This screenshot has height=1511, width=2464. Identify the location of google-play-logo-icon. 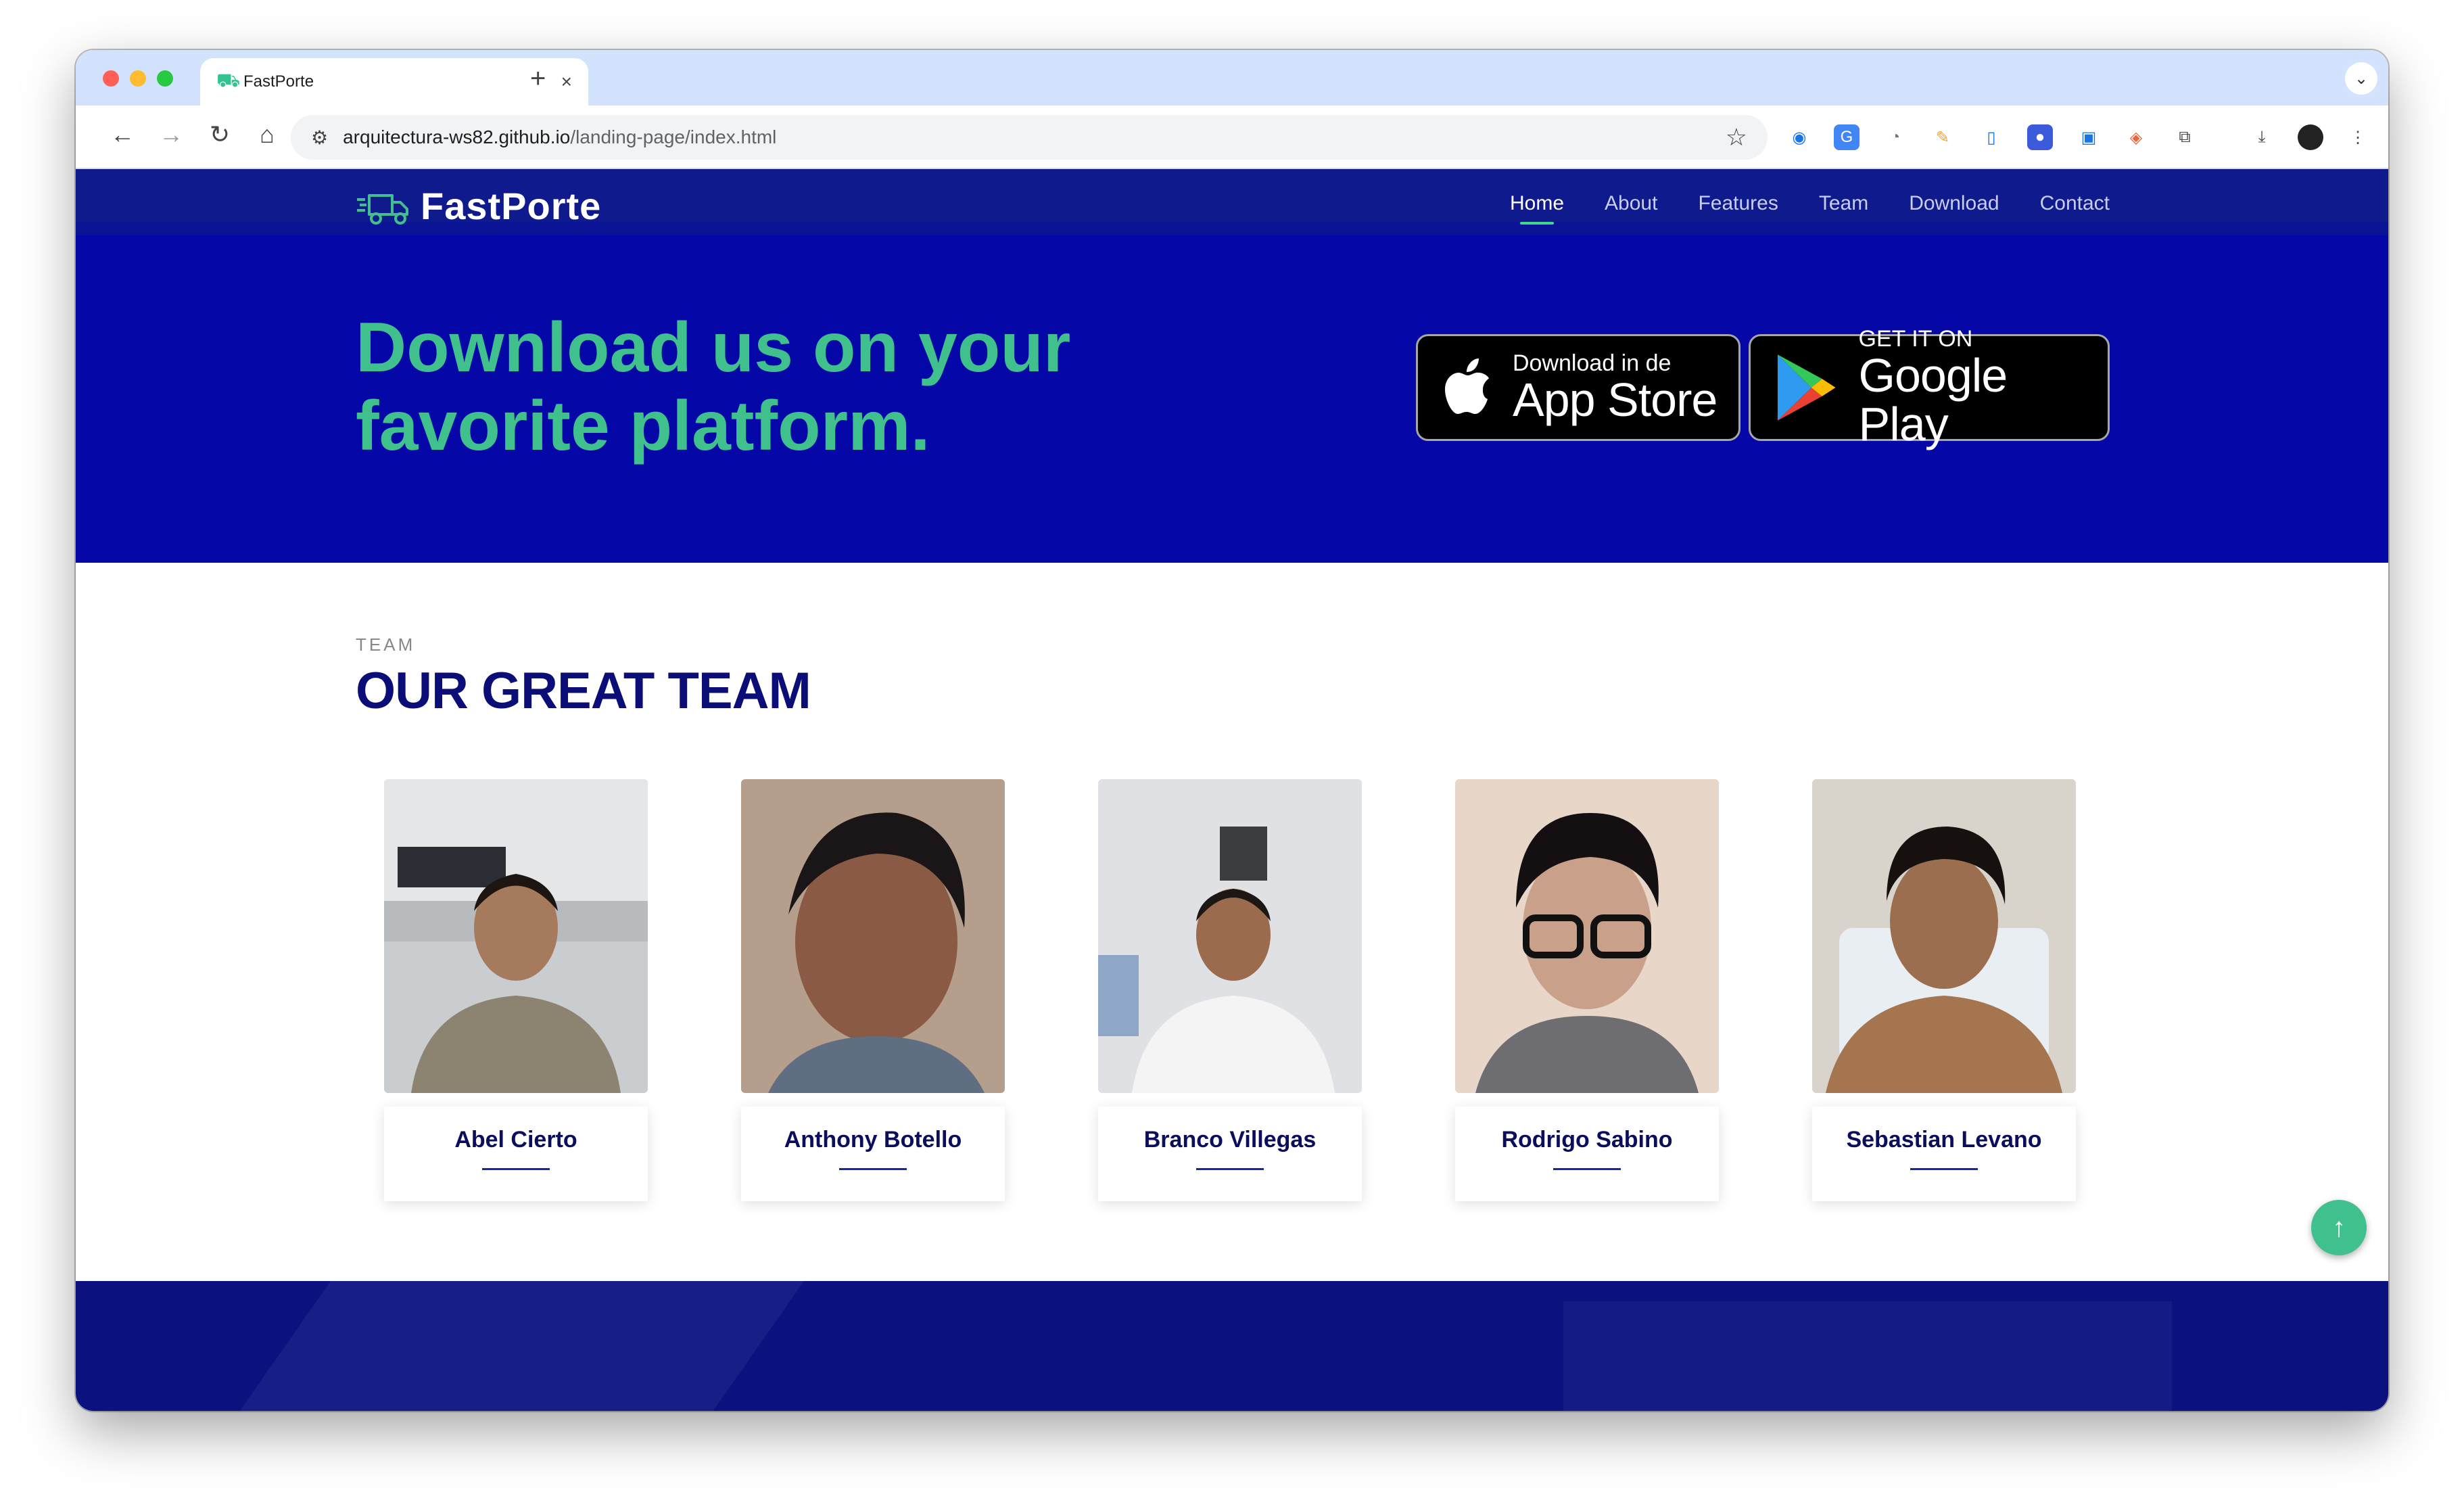
(1806, 388).